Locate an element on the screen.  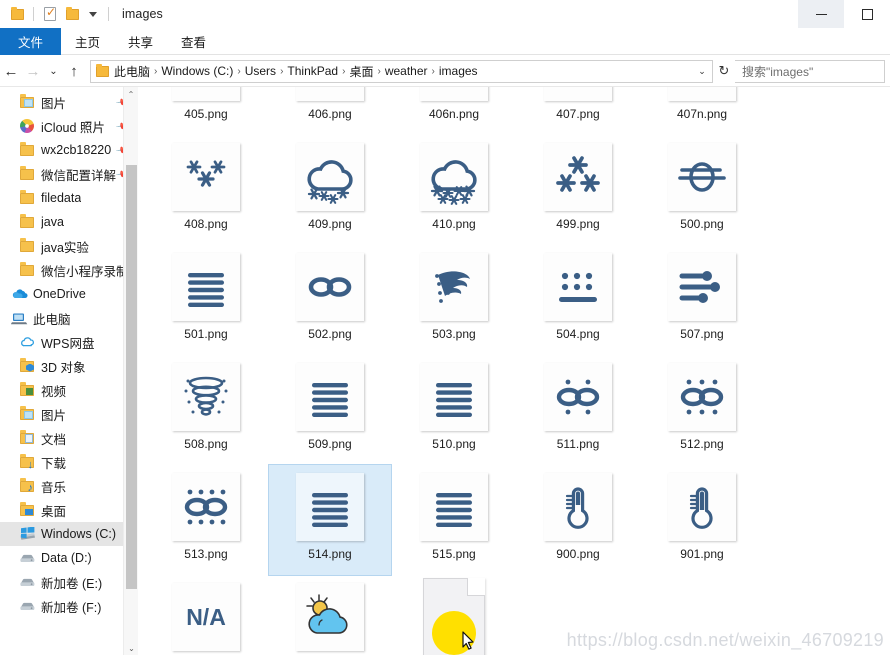
file-name-label: 900.png is located at coordinates (578, 554).